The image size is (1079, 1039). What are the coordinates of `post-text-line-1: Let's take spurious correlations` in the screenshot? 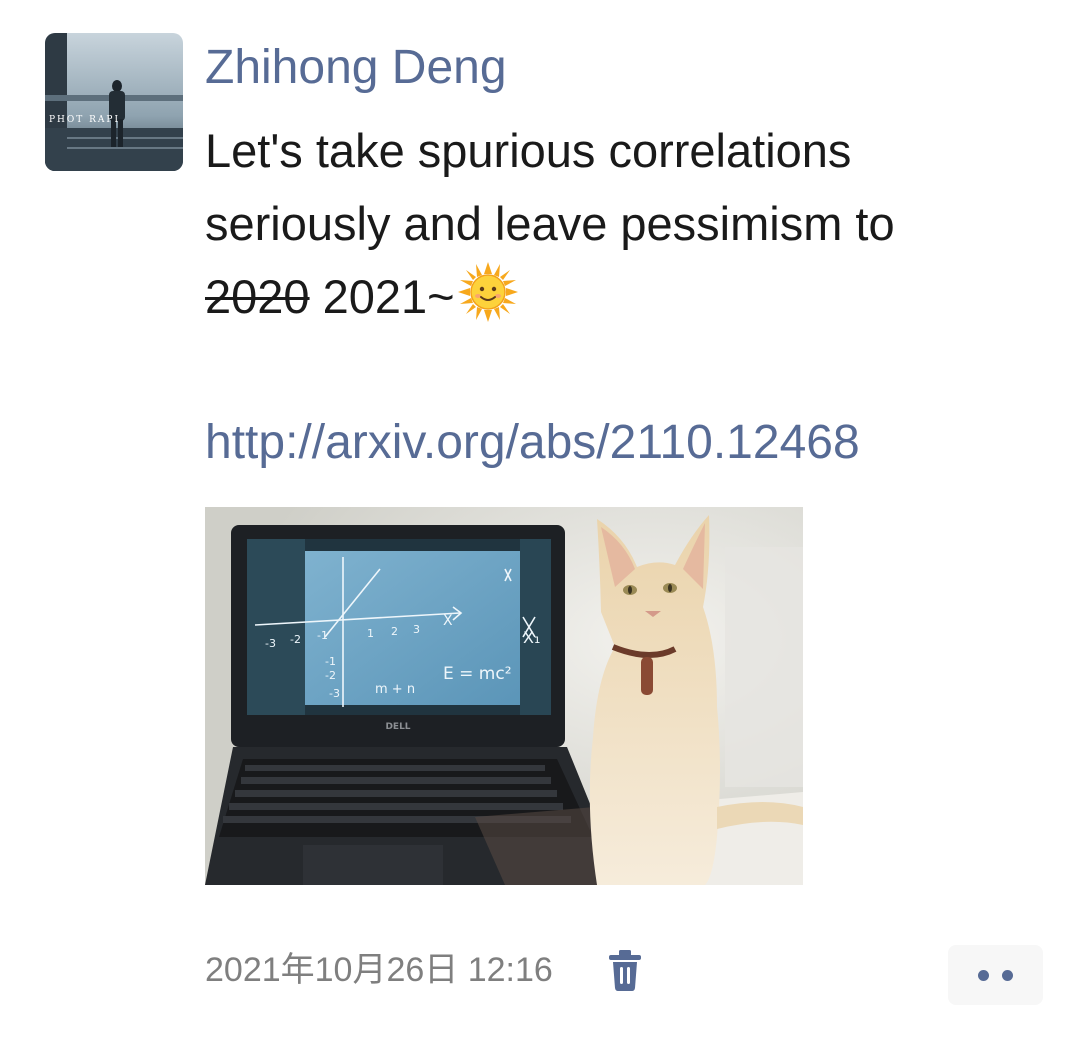 It's located at (528, 150).